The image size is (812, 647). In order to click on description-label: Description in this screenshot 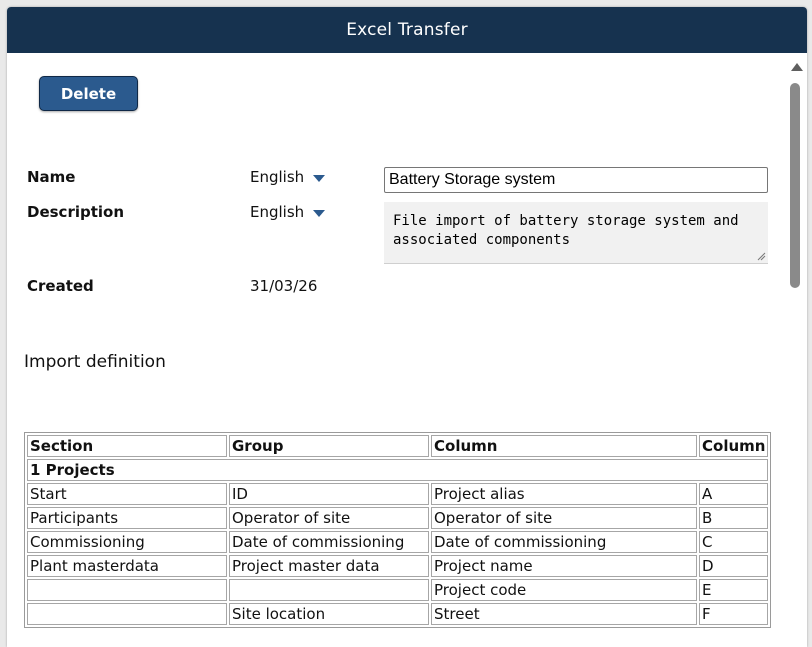, I will do `click(76, 212)`.